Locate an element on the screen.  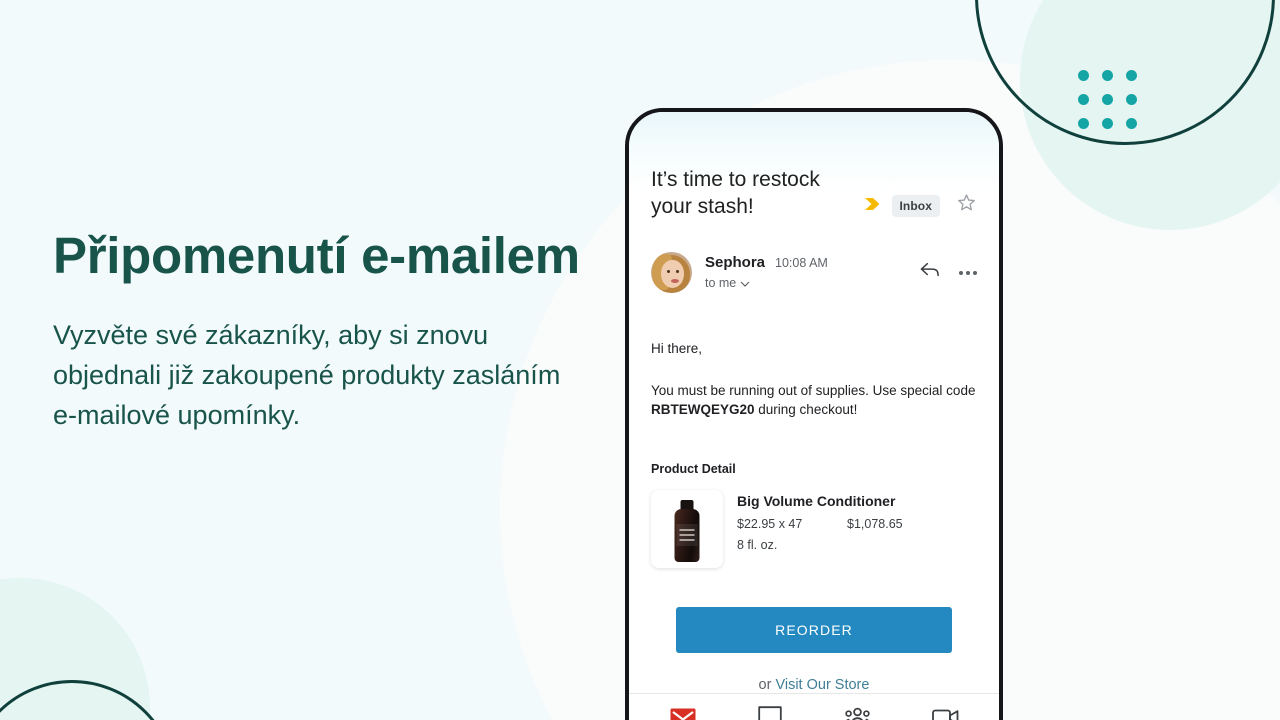
avatar is located at coordinates (671, 272).